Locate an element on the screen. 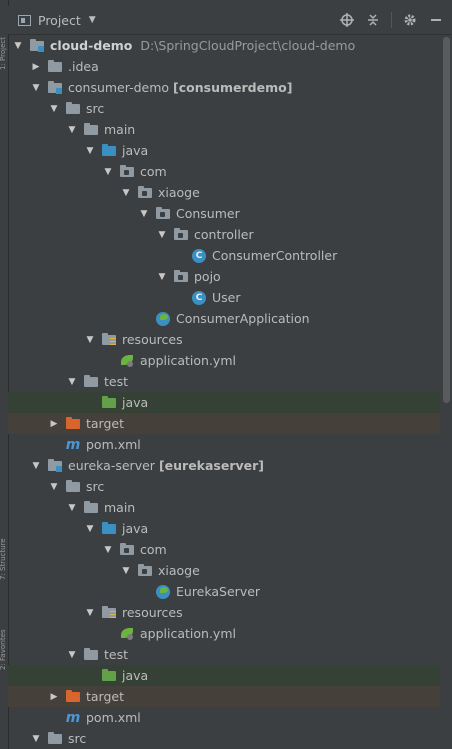  tree-row: ▼ eureka-server [eurekaserver] is located at coordinates (224, 465).